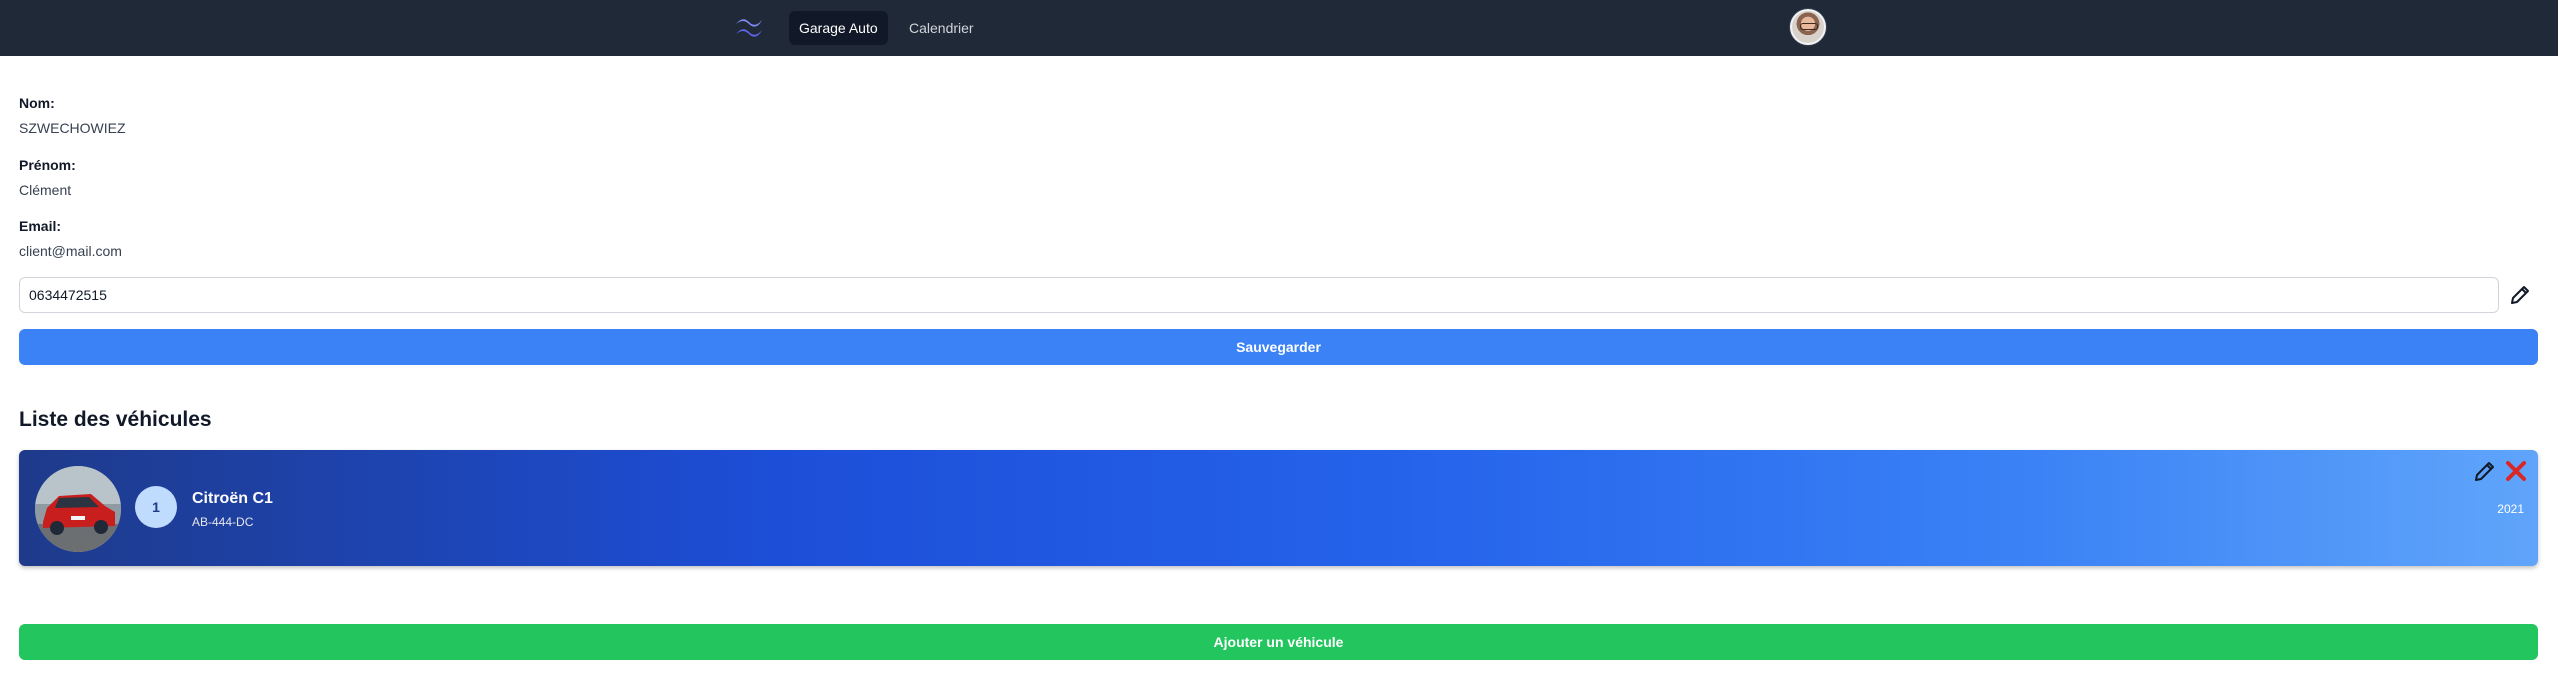 This screenshot has height=681, width=2558. Describe the element at coordinates (45, 190) in the screenshot. I see `prenom-value: Clément` at that location.